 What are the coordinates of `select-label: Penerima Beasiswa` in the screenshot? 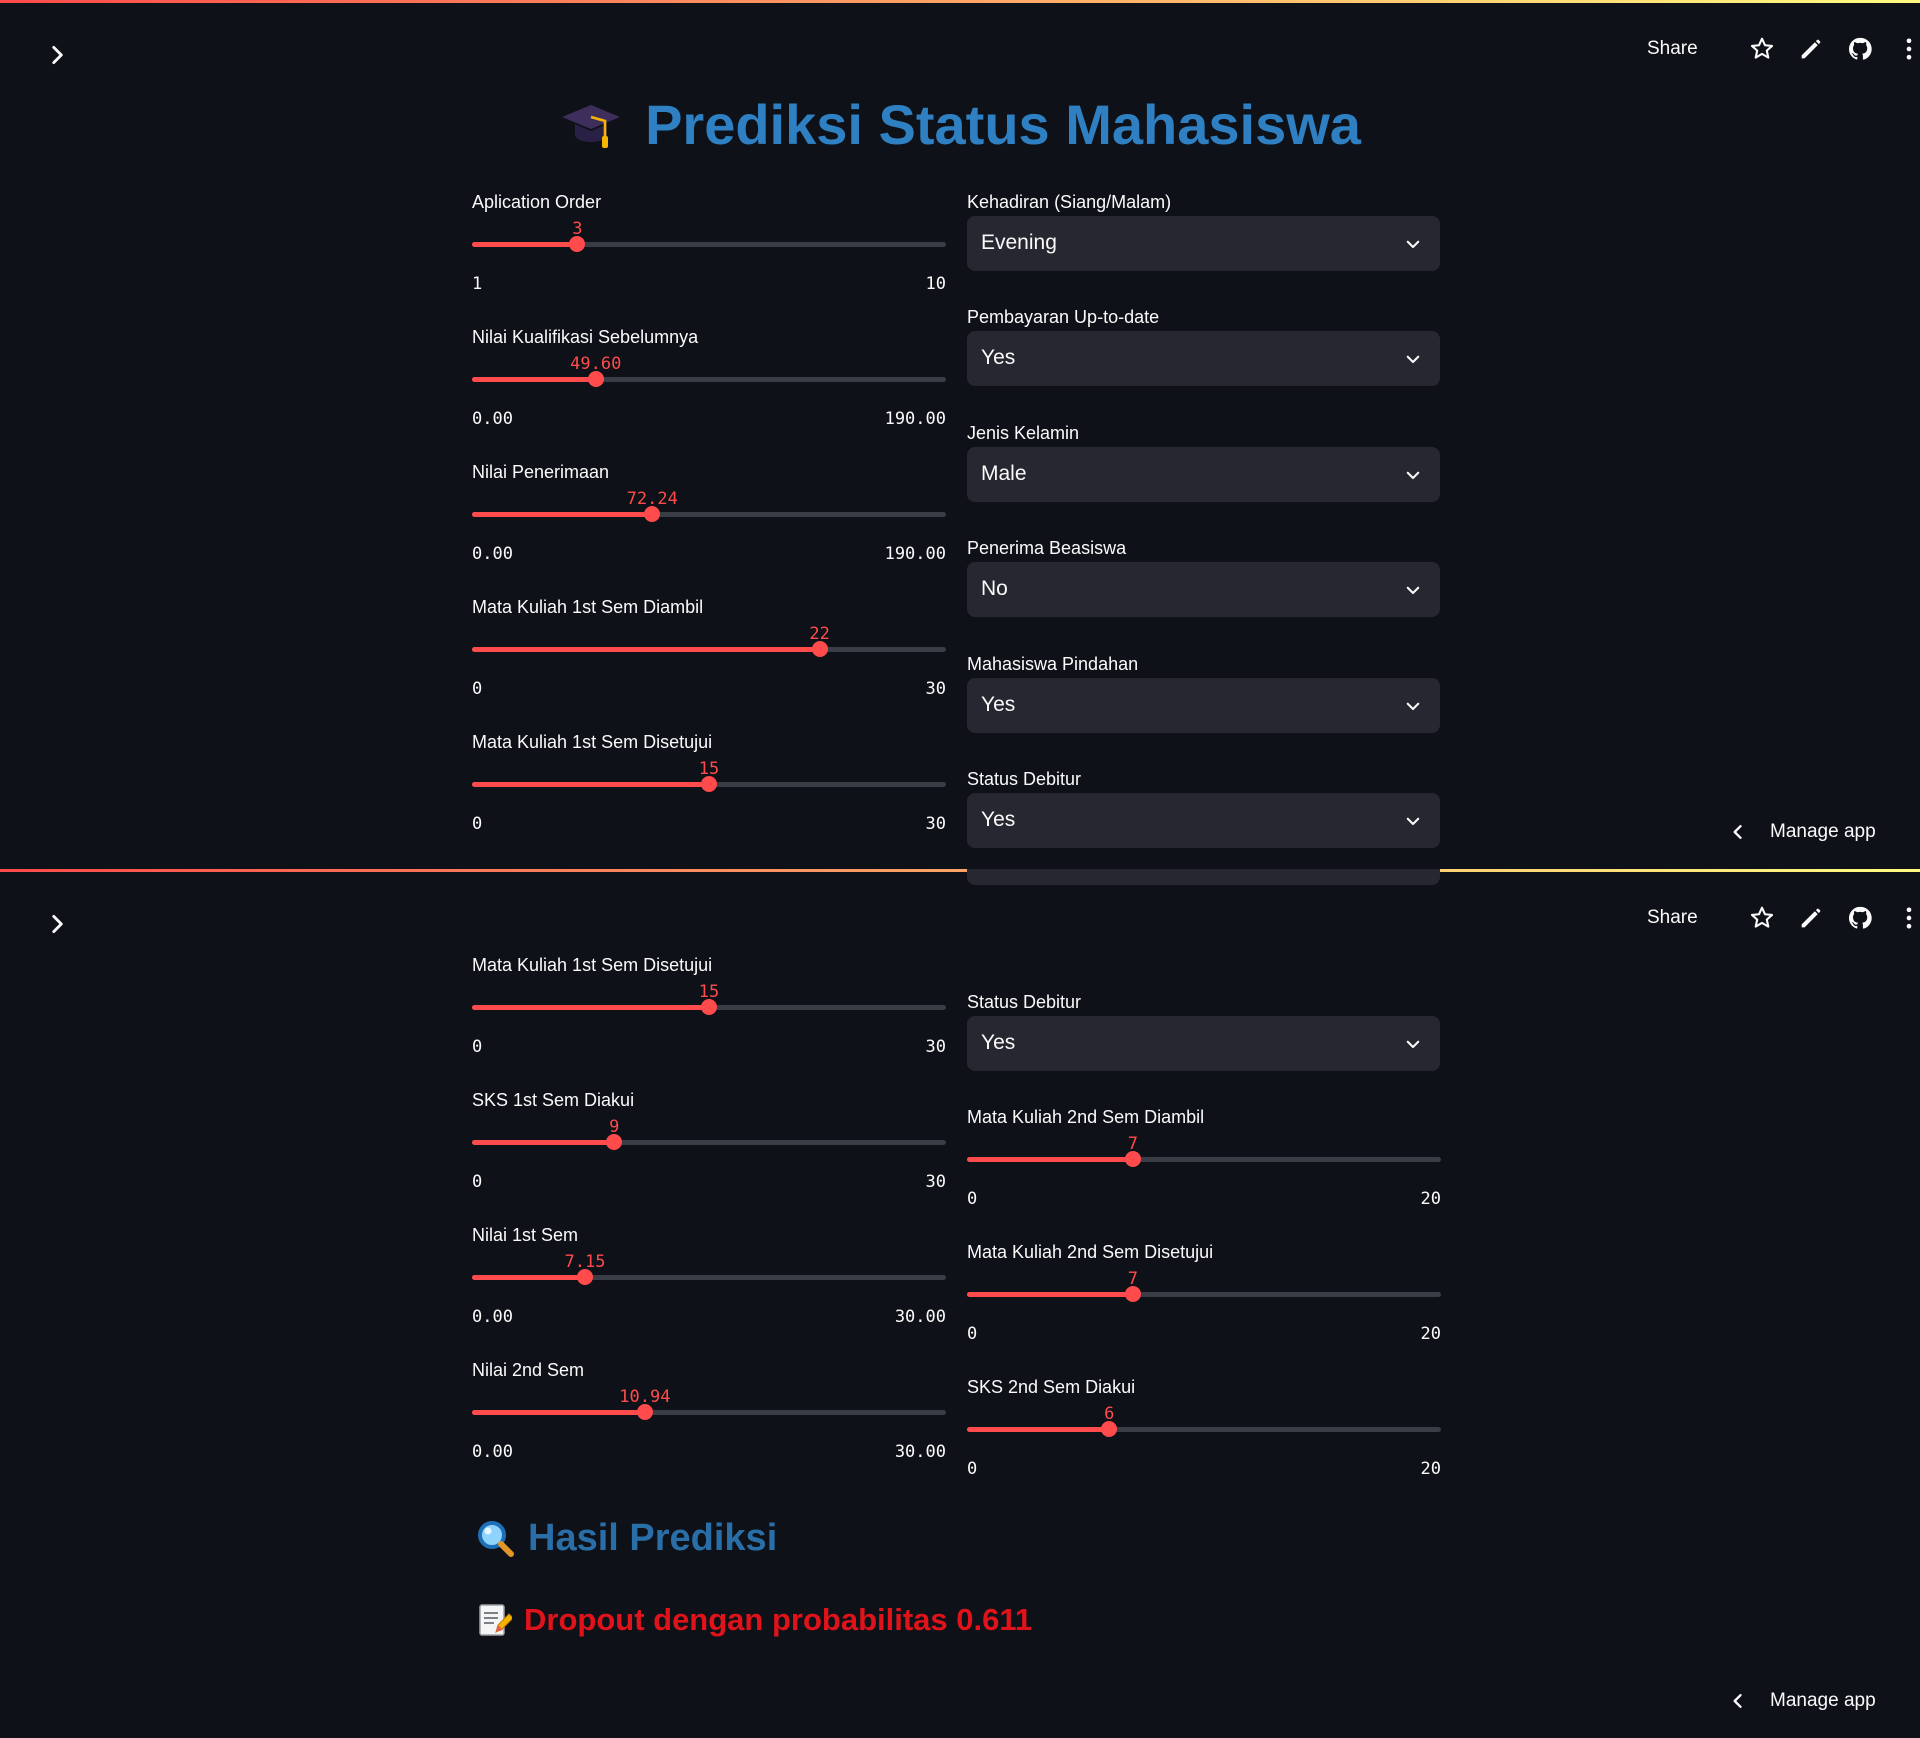 It's located at (1047, 548).